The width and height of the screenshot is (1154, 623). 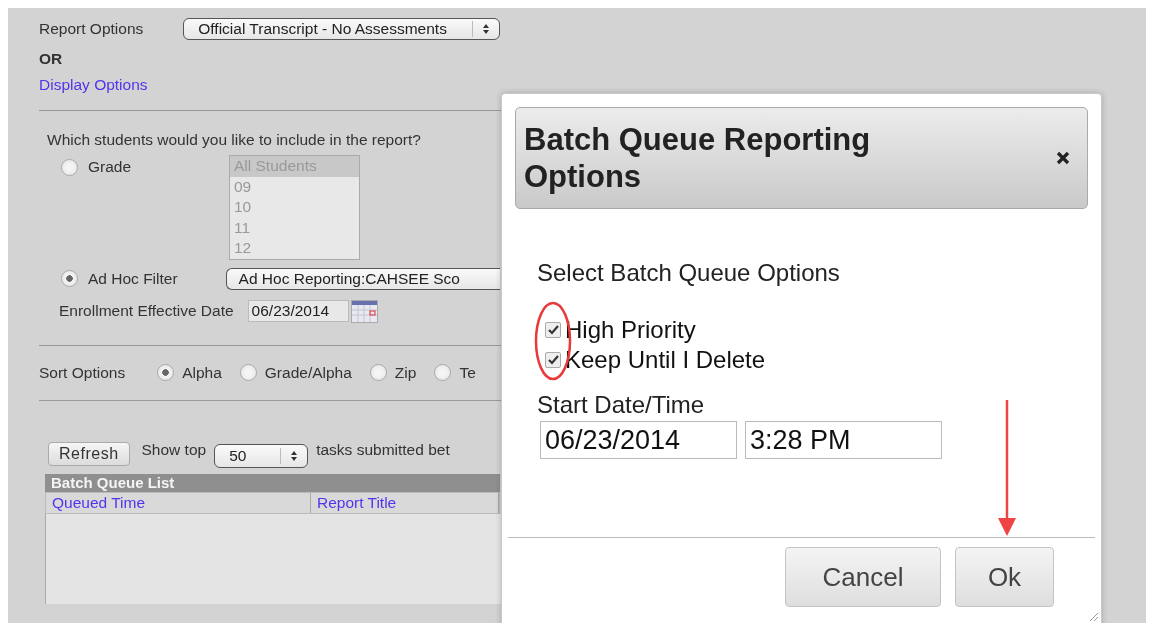 I want to click on radio-label: Alpha, so click(x=202, y=372).